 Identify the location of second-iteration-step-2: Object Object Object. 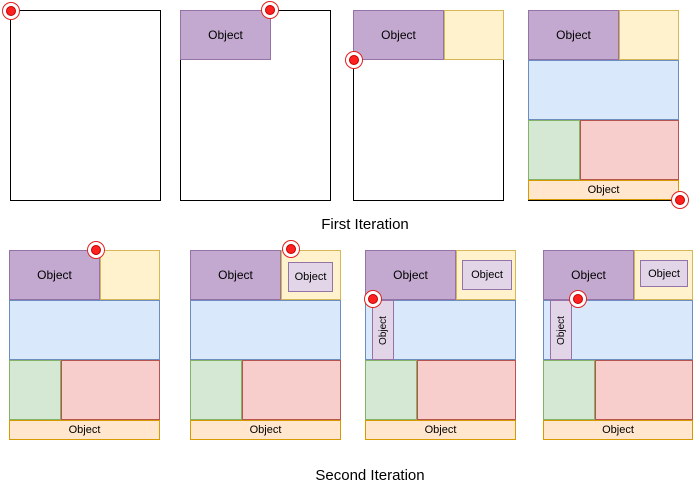
(266, 340).